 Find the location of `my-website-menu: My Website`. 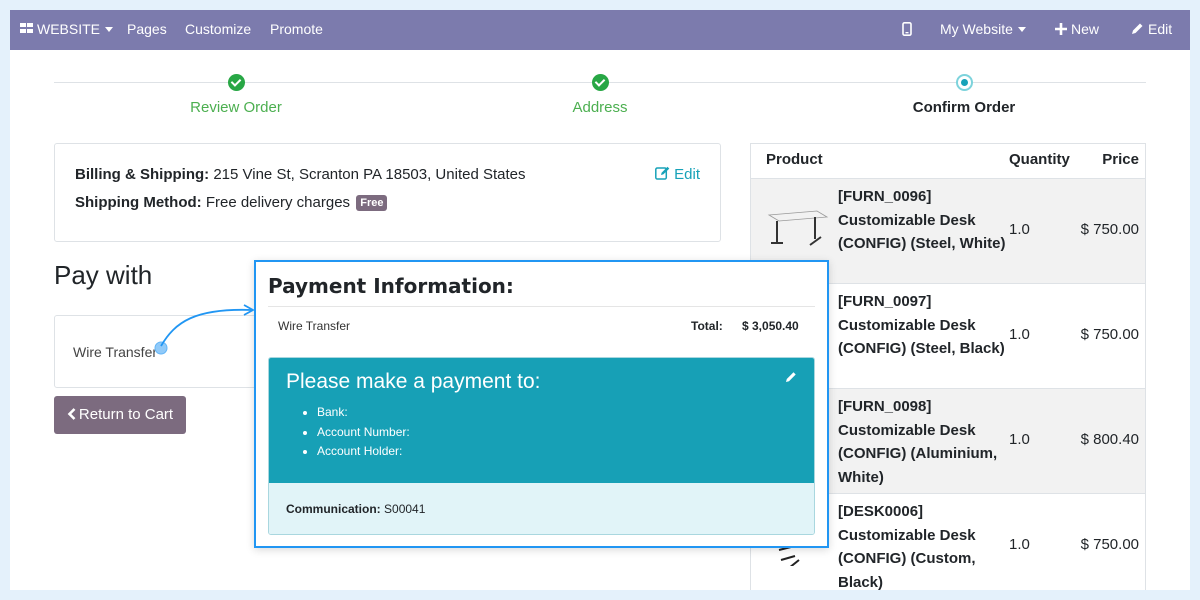

my-website-menu: My Website is located at coordinates (983, 30).